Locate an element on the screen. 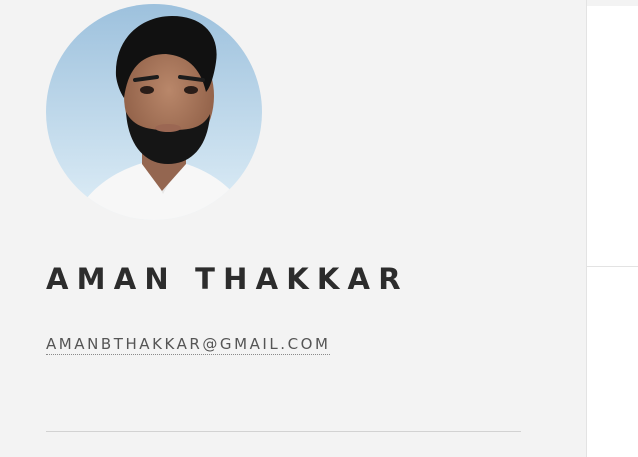 The height and width of the screenshot is (457, 638). profile-name: AMAN THAKKAR is located at coordinates (227, 279).